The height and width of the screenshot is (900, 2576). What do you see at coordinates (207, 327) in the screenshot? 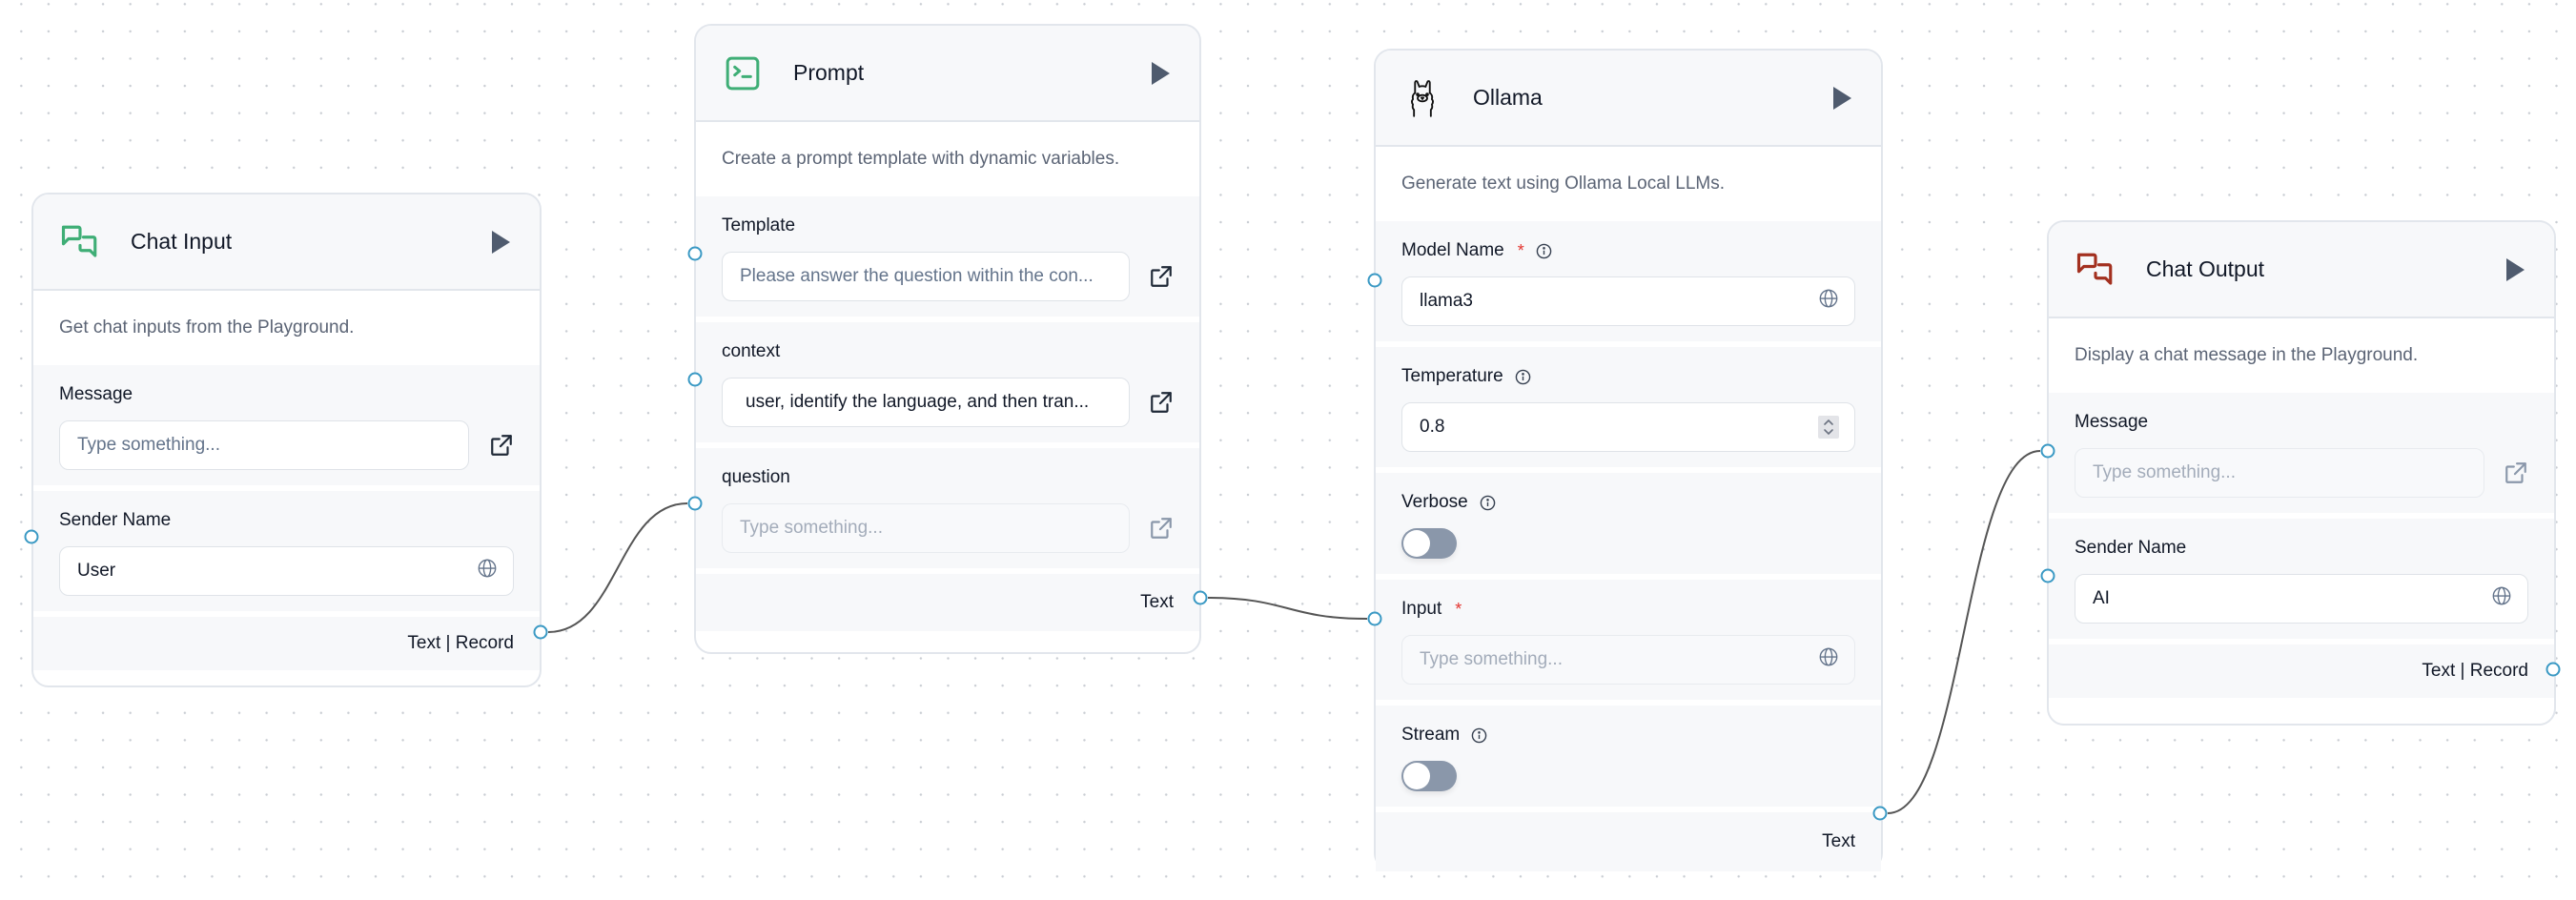
I see `node-description: Get chat inputs from the Playground.` at bounding box center [207, 327].